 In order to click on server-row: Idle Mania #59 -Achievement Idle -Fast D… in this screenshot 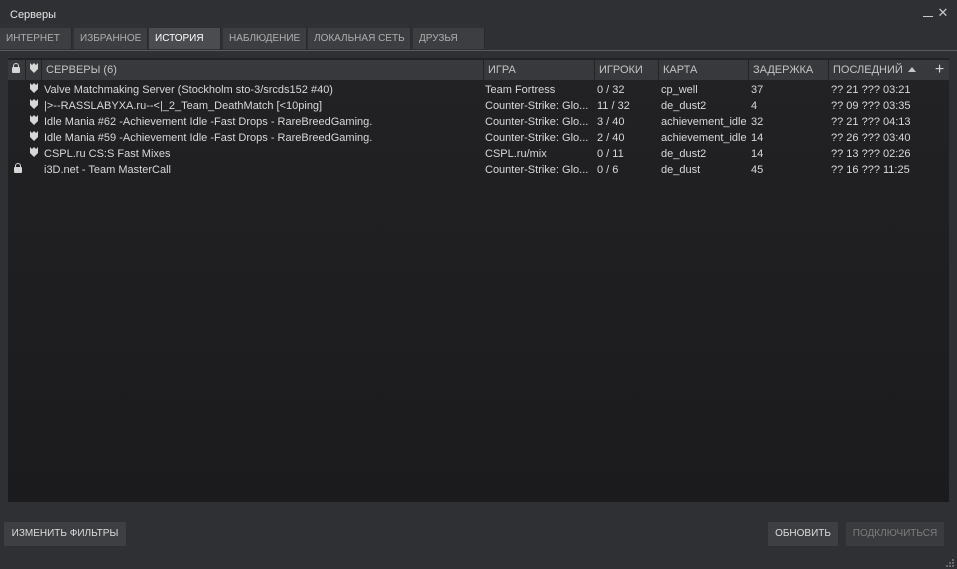, I will do `click(478, 138)`.